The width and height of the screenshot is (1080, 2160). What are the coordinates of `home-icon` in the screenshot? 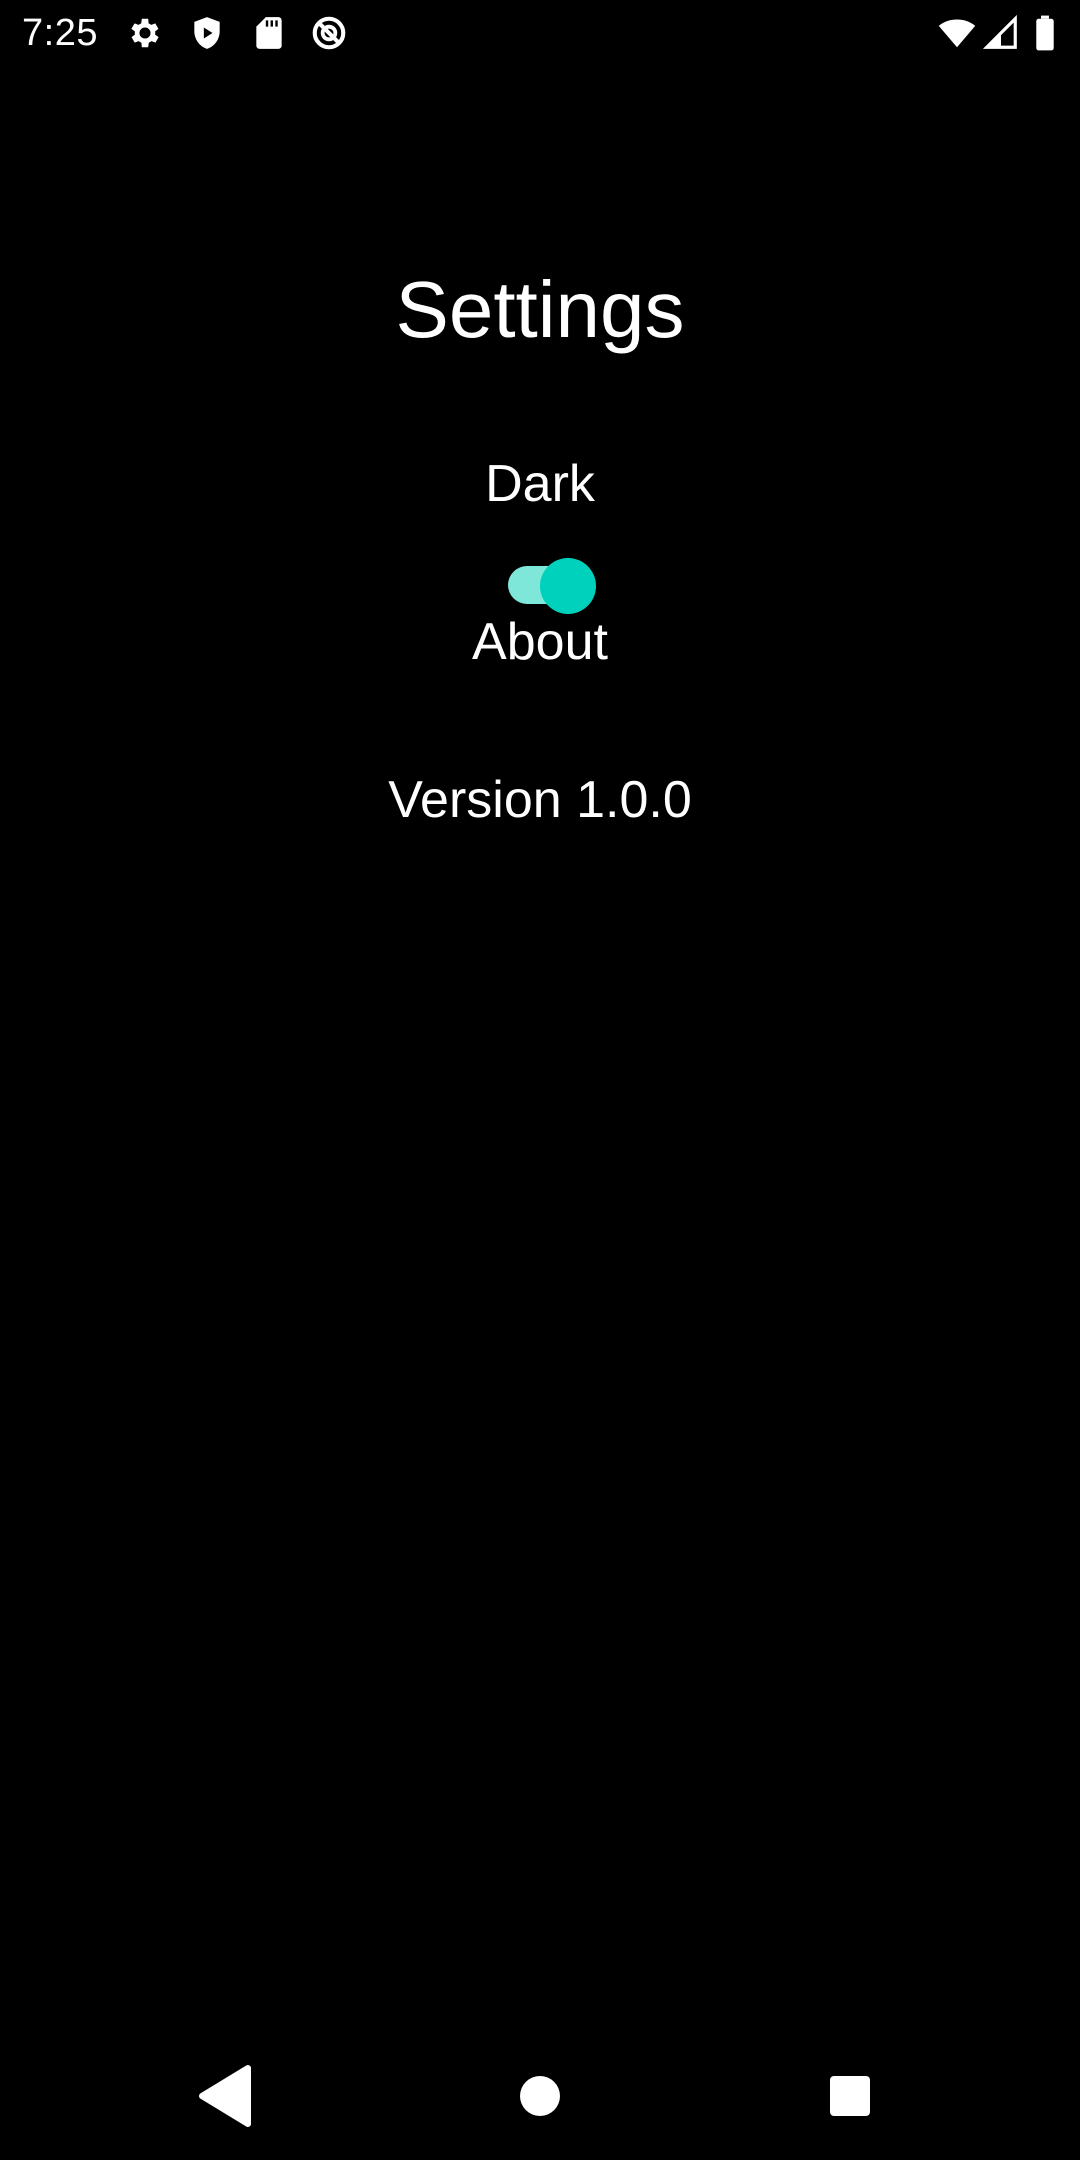 It's located at (540, 2096).